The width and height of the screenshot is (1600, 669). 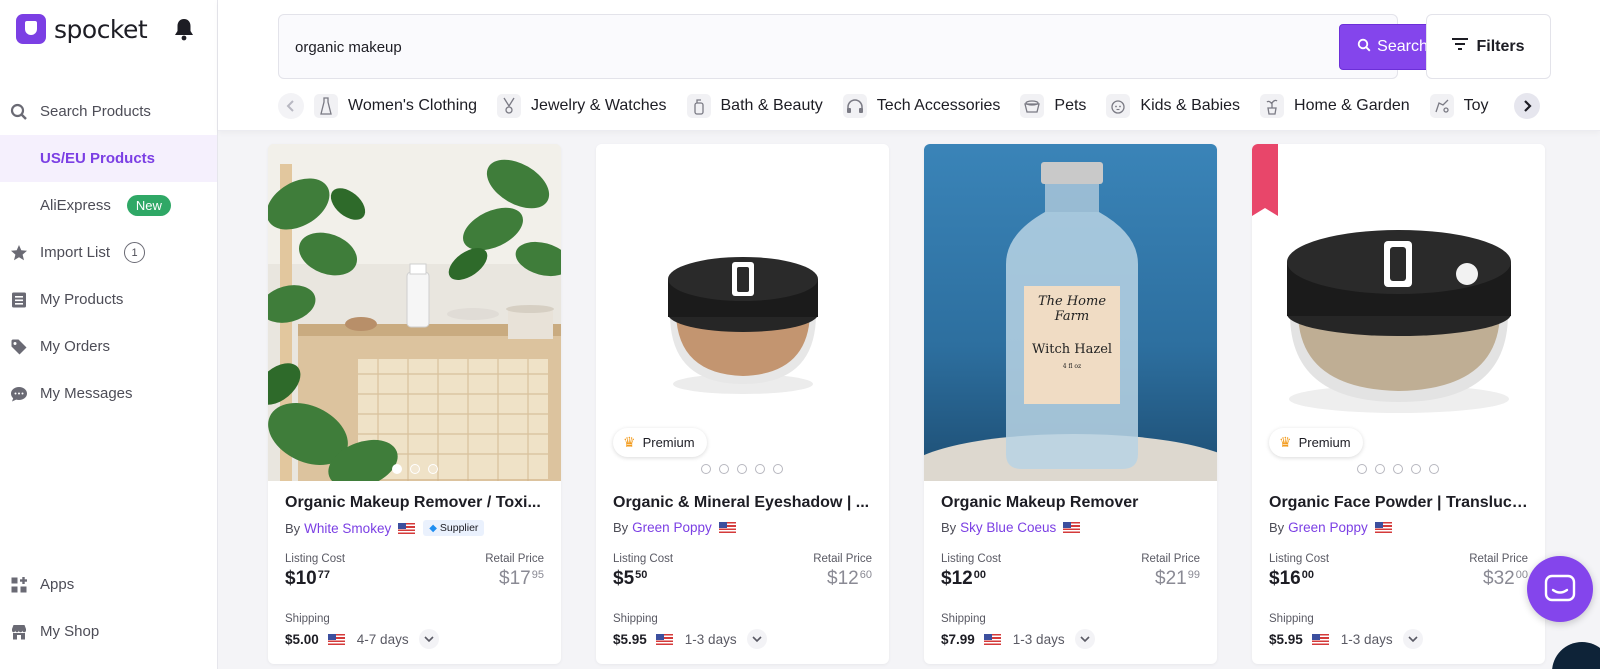 What do you see at coordinates (641, 575) in the screenshot?
I see `price-cents: 50` at bounding box center [641, 575].